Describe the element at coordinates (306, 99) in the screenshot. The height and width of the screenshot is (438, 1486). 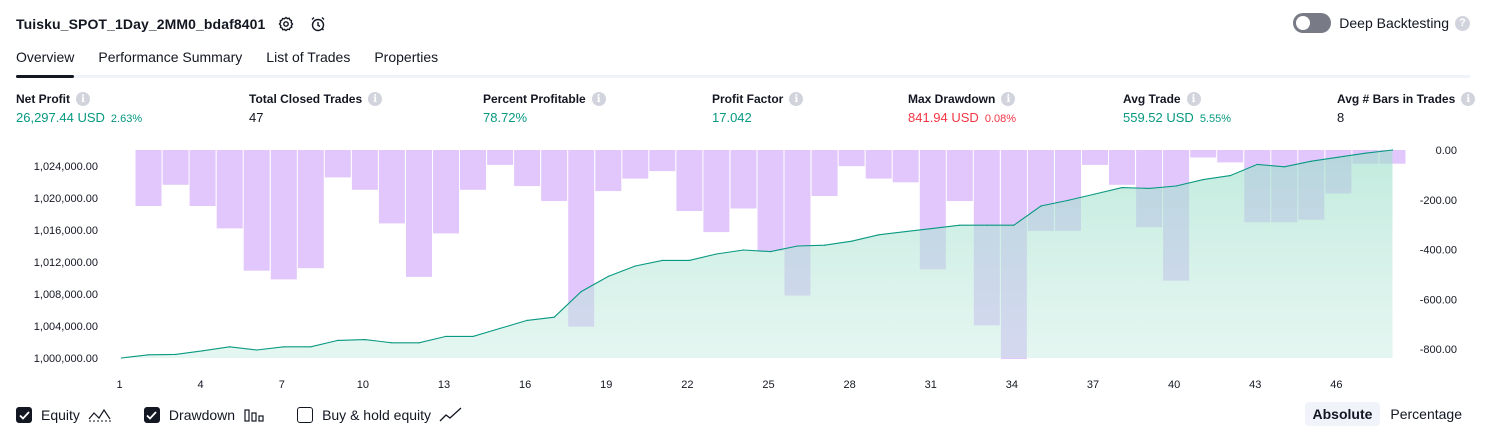
I see `metric-label: Total Closed Trades` at that location.